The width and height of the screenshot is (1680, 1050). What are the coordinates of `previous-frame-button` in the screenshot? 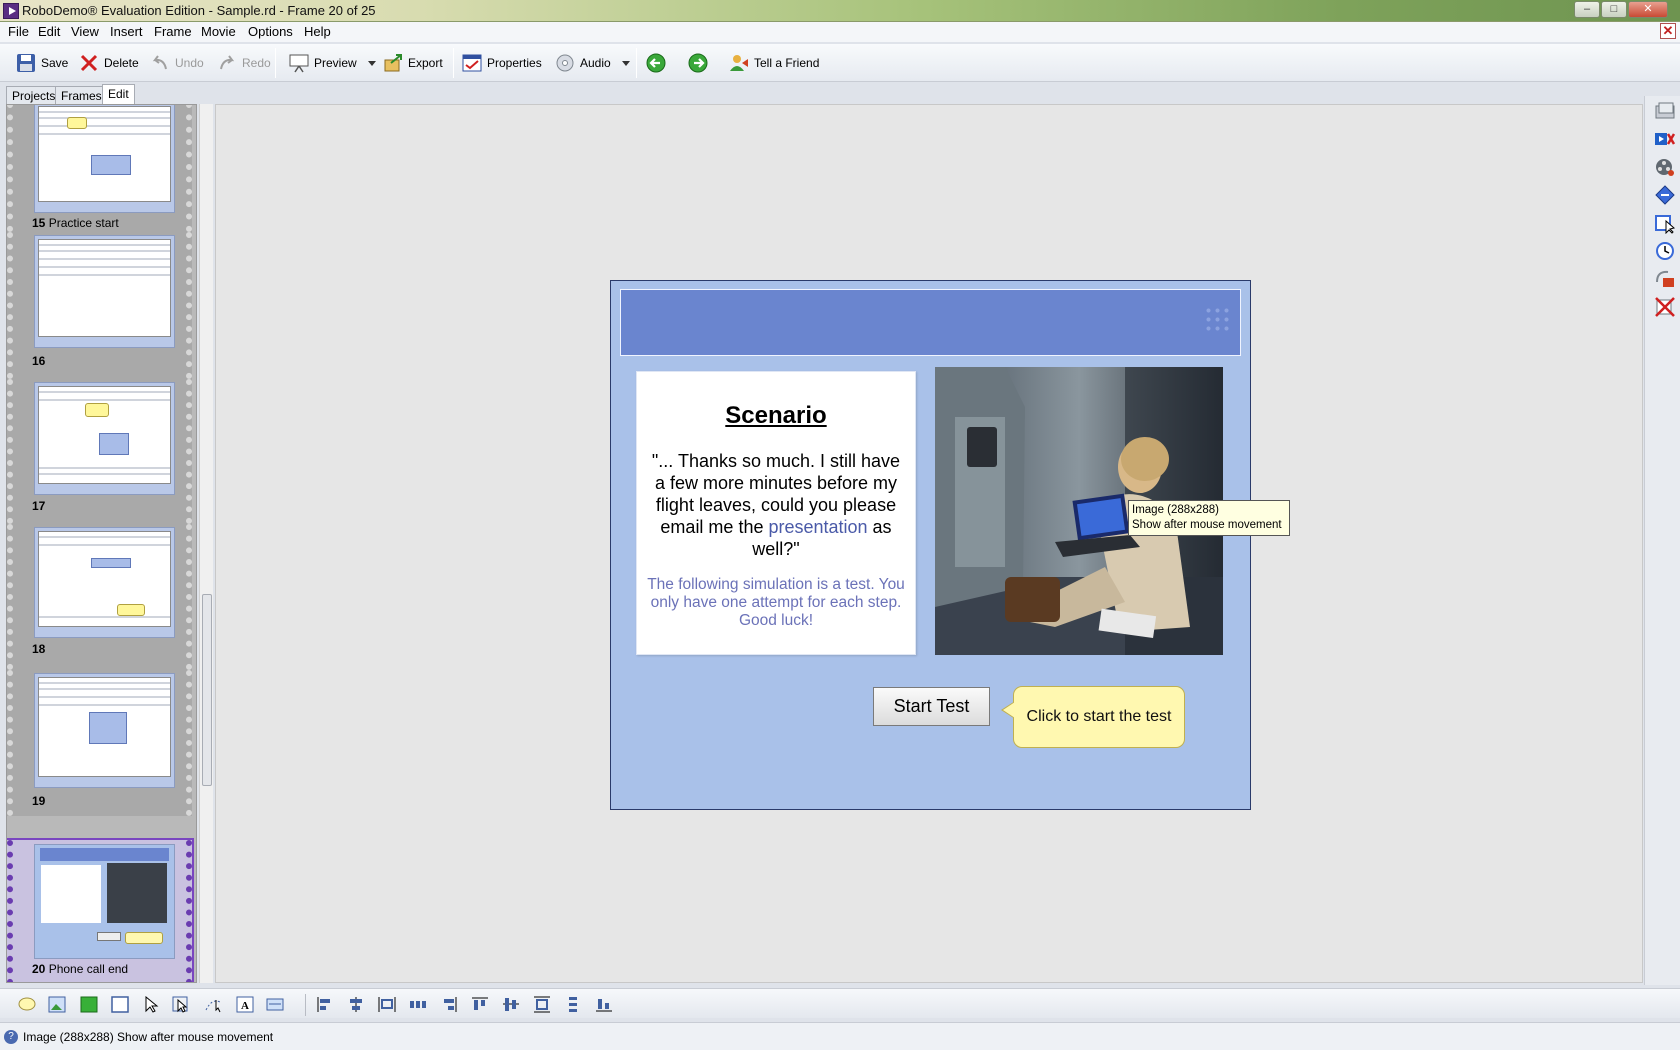 It's located at (656, 63).